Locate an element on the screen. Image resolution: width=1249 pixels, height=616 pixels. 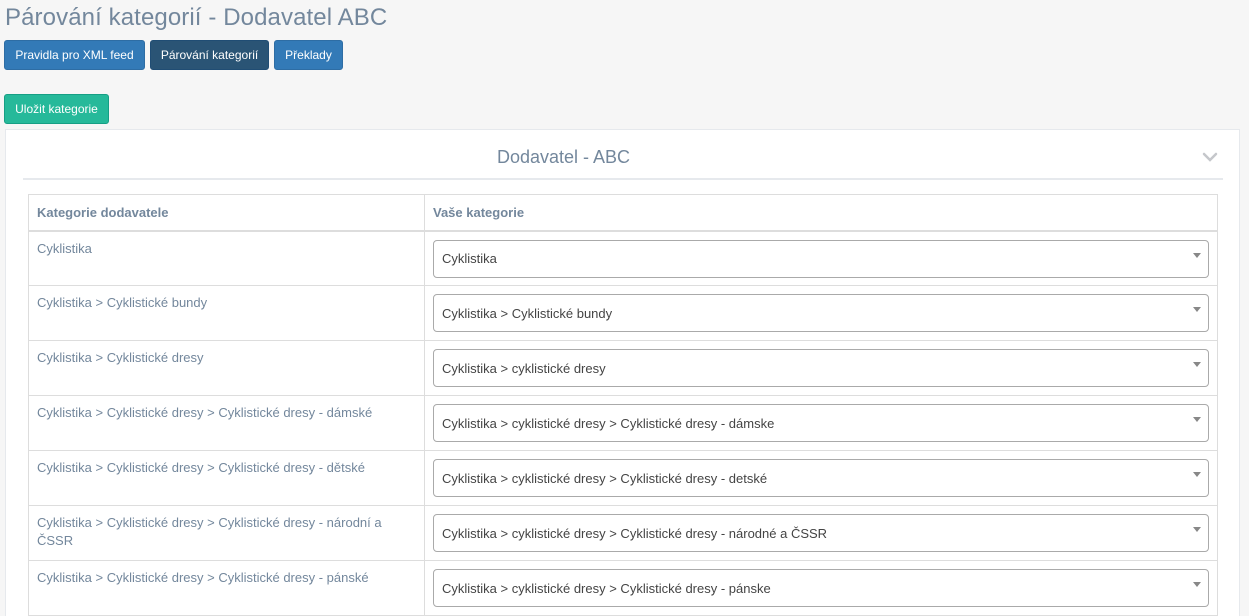
category-pairing-button: Párování kategorií is located at coordinates (209, 55).